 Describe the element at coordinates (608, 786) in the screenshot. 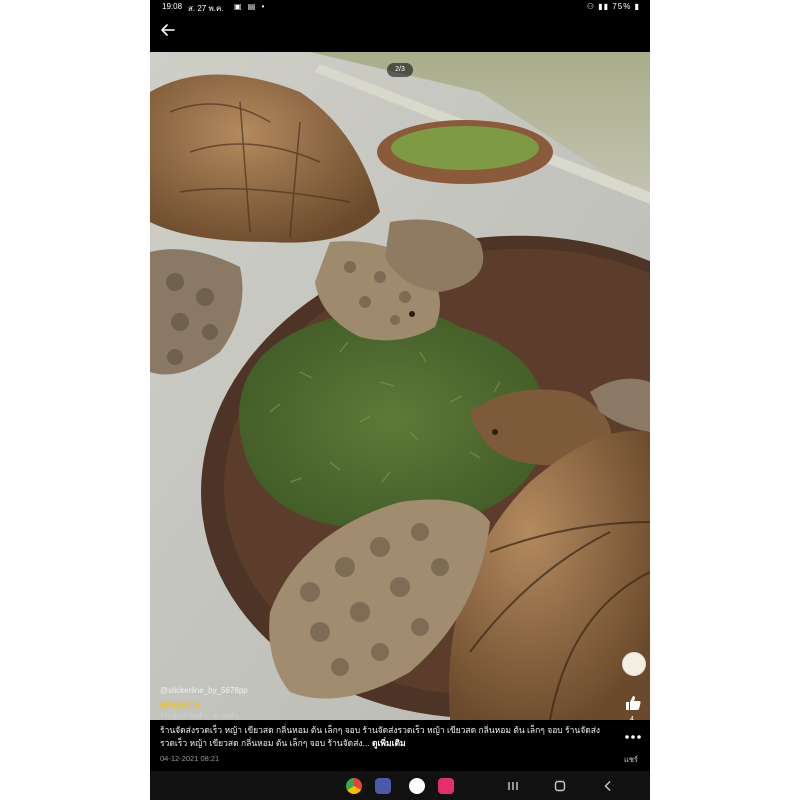

I see `back-nav-icon` at that location.